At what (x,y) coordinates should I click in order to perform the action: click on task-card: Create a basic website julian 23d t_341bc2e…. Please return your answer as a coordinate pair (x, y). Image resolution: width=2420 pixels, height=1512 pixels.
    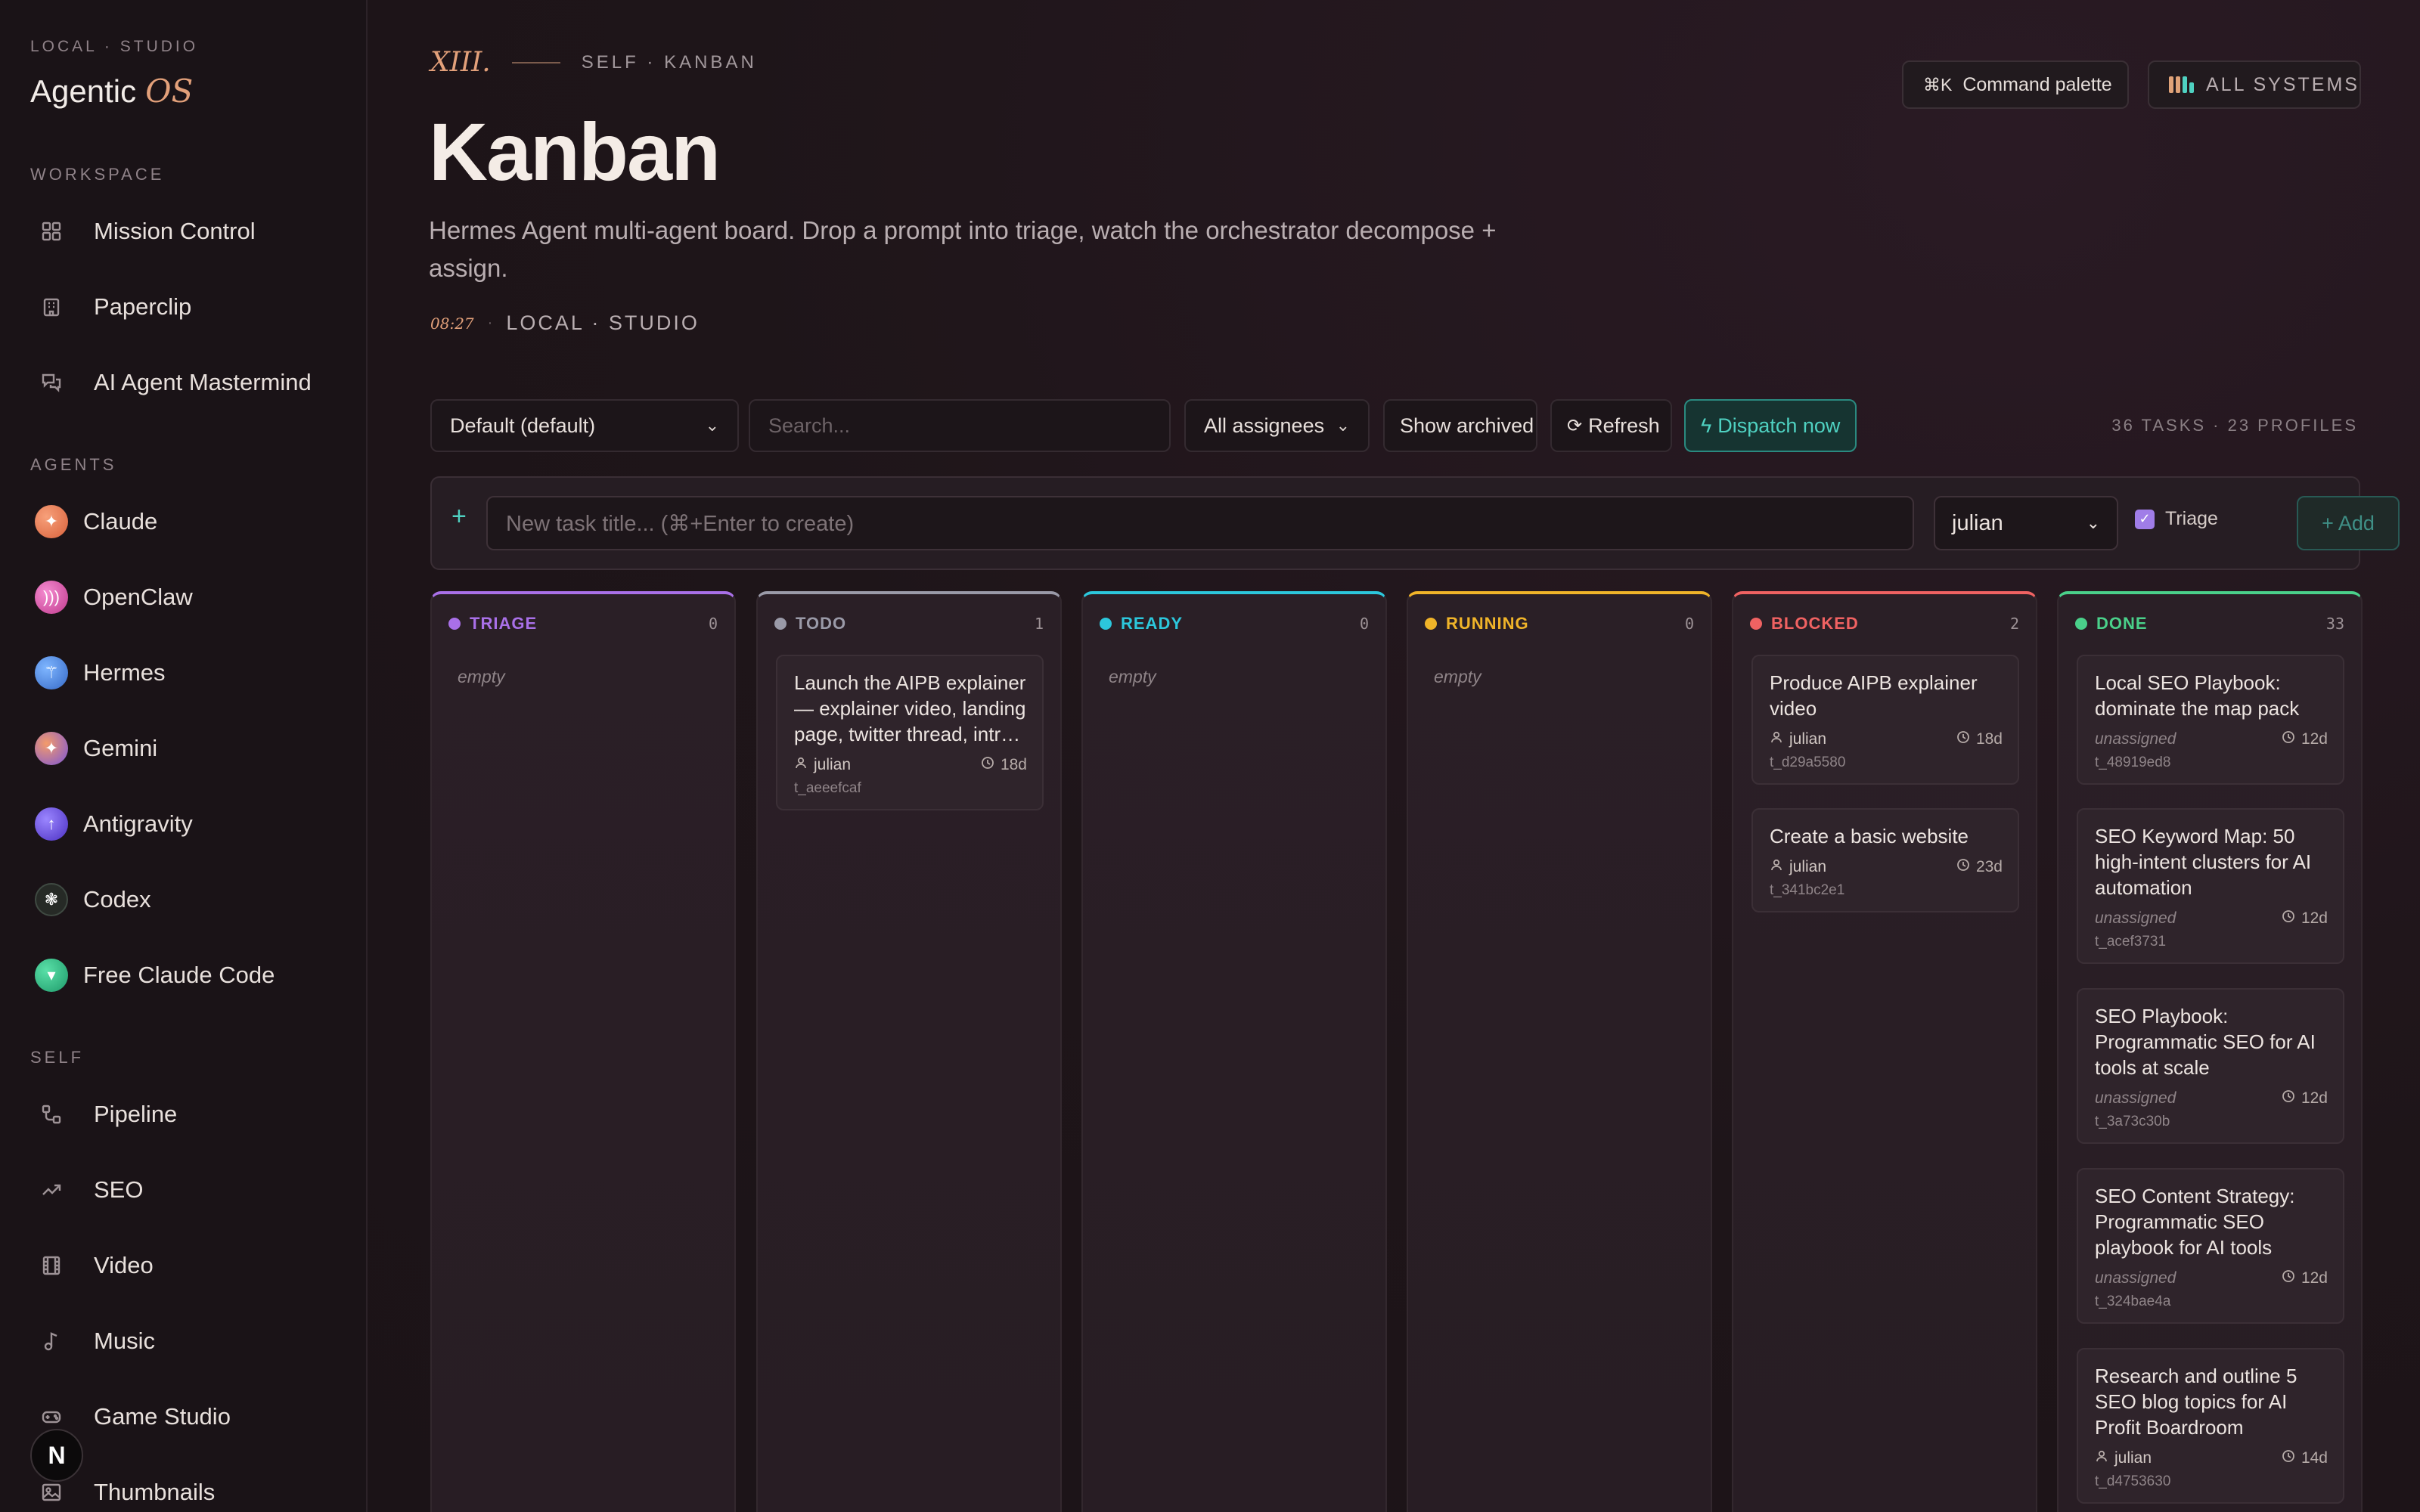
    Looking at the image, I should click on (1885, 860).